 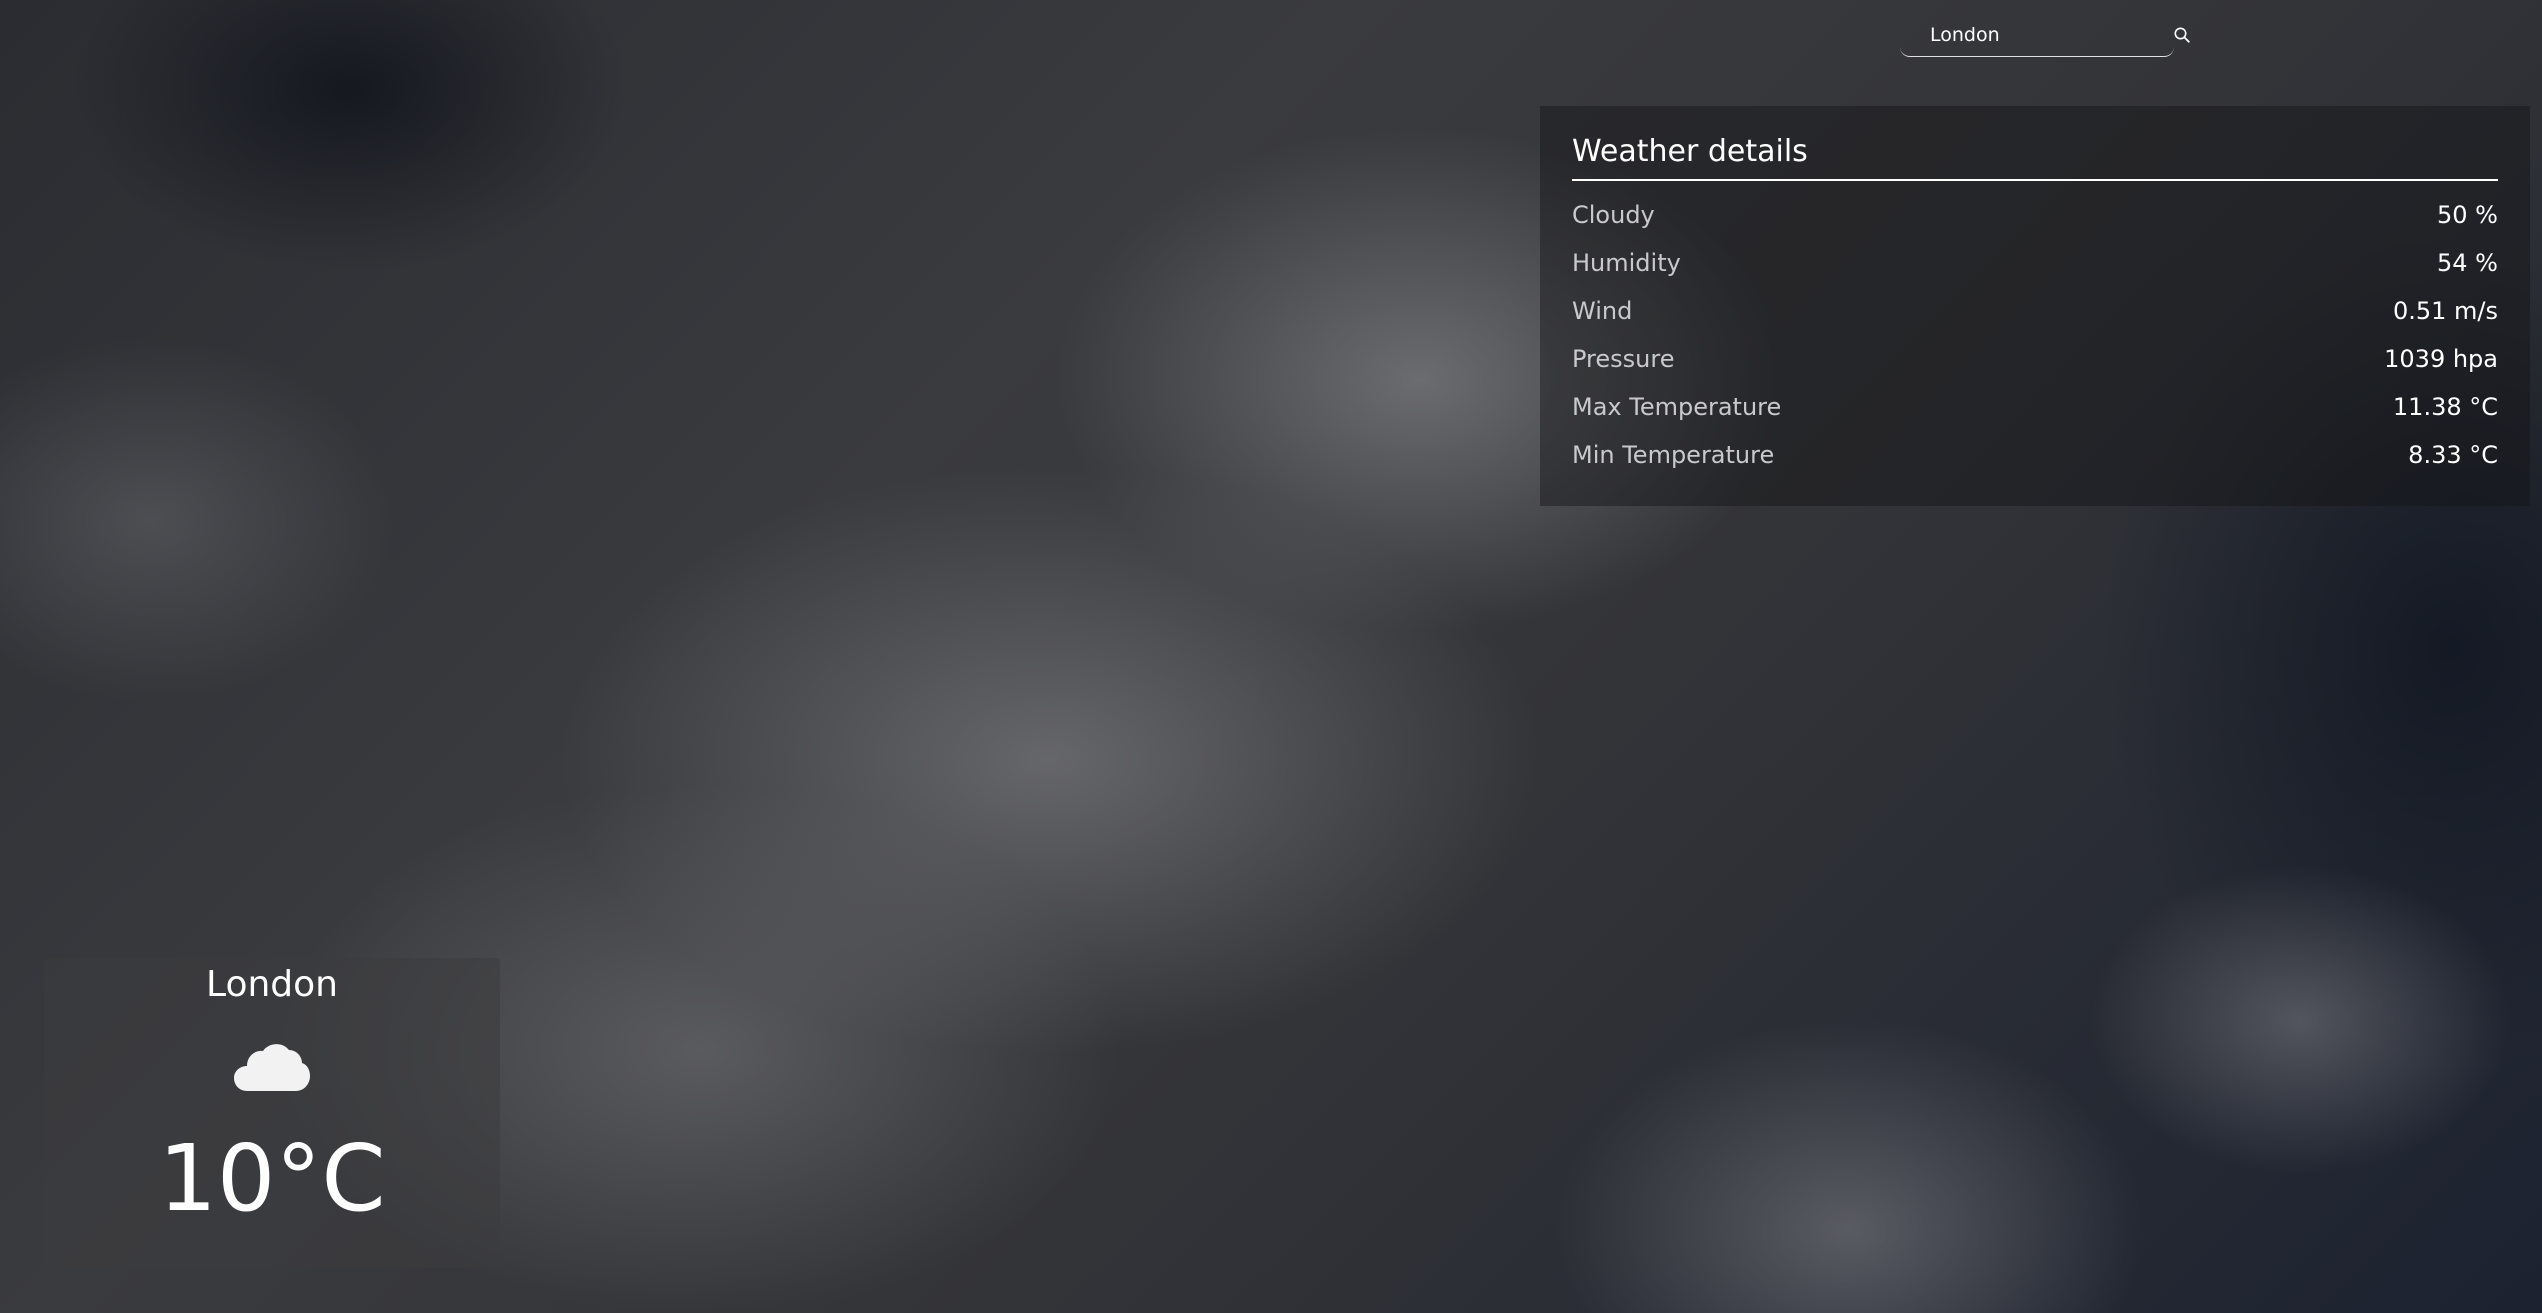 I want to click on detail-value: 50 %, so click(x=2467, y=215).